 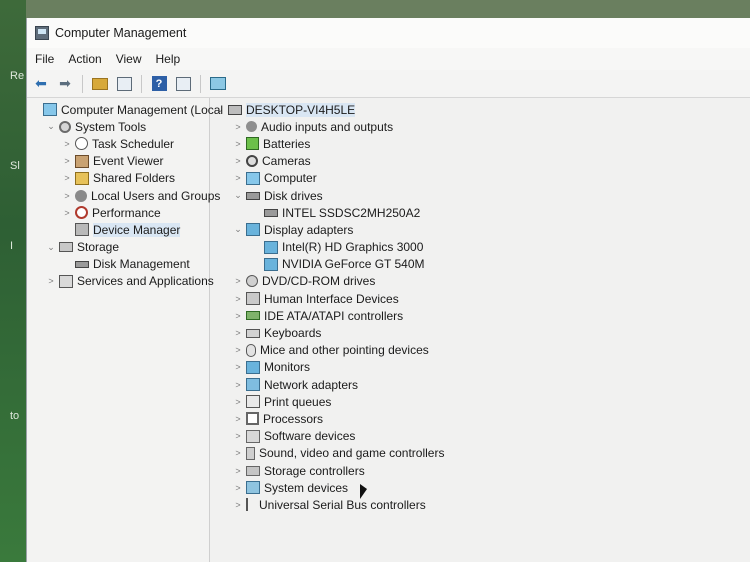 What do you see at coordinates (480, 229) in the screenshot?
I see `tree-item: ⌄ Display adapters` at bounding box center [480, 229].